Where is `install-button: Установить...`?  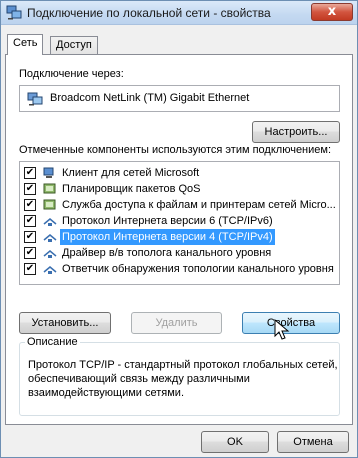 install-button: Установить... is located at coordinates (65, 323).